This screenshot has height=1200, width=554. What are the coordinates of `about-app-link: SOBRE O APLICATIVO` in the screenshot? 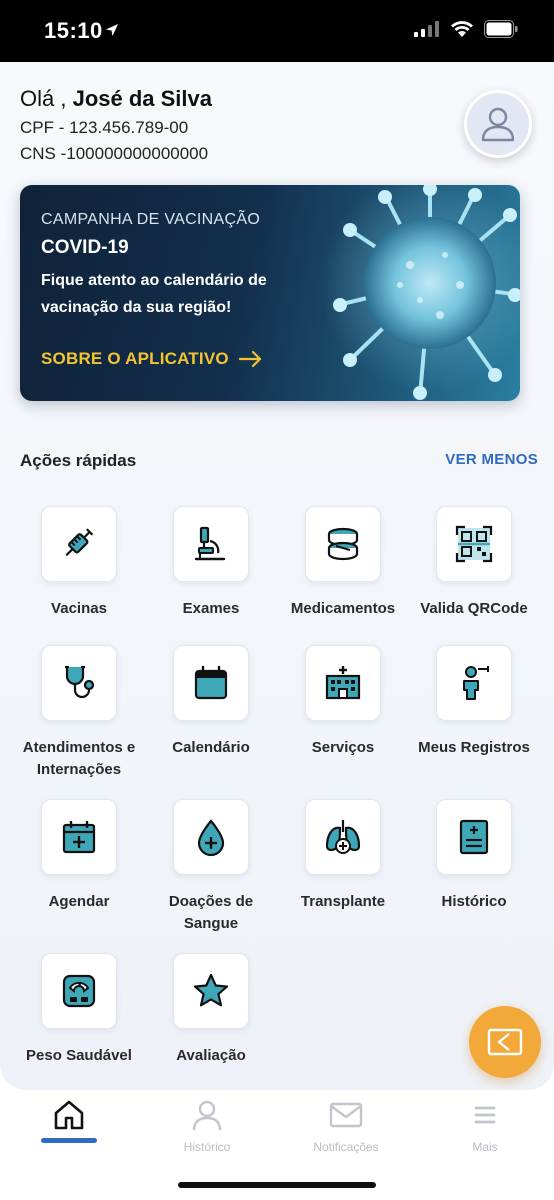 It's located at (152, 359).